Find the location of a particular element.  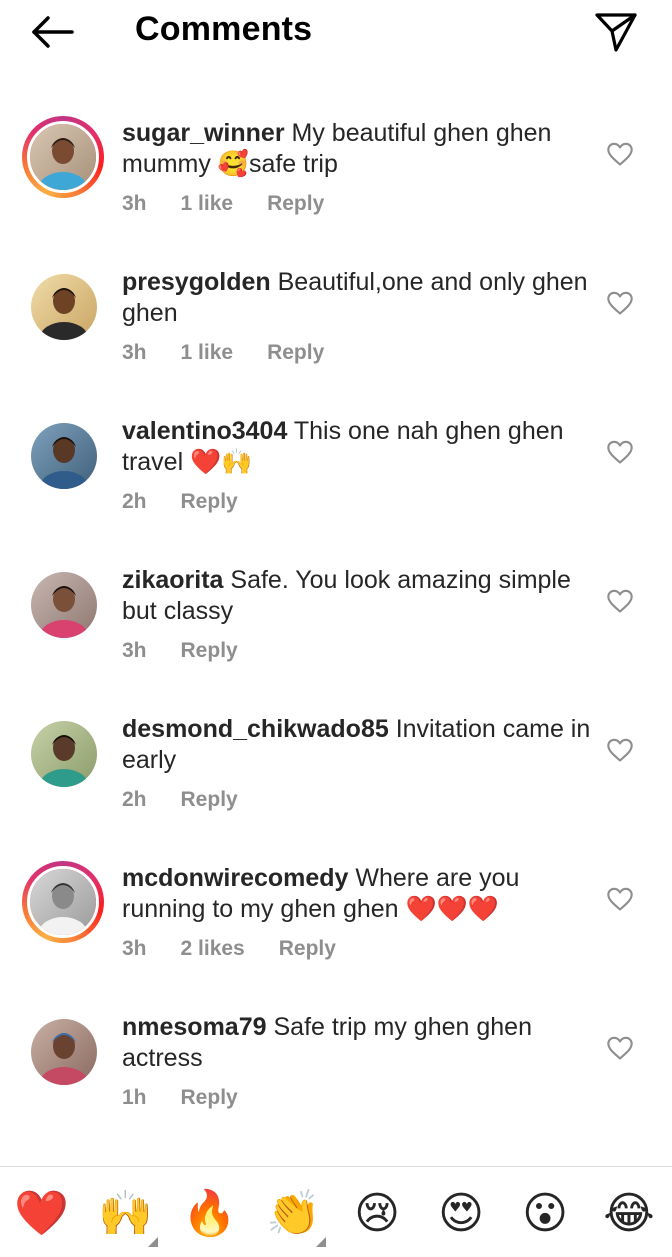

comment-meta: 3h 1 like Reply is located at coordinates (357, 204).